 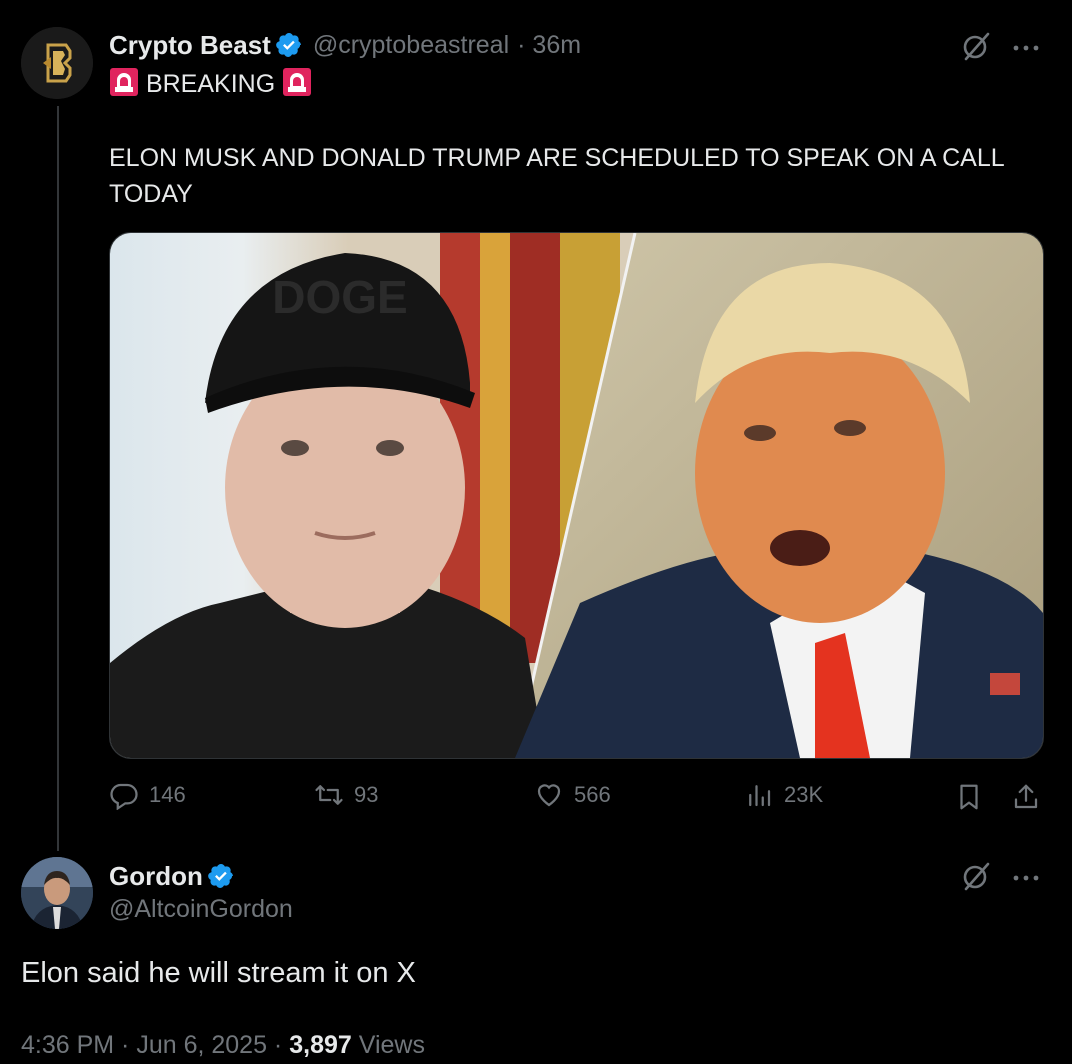 I want to click on reply-count: 146, so click(x=167, y=794).